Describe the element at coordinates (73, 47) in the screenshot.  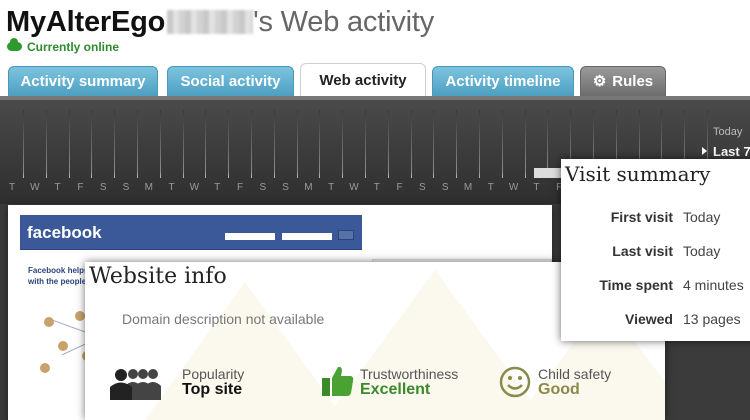
I see `online-status-label: Currently online` at that location.